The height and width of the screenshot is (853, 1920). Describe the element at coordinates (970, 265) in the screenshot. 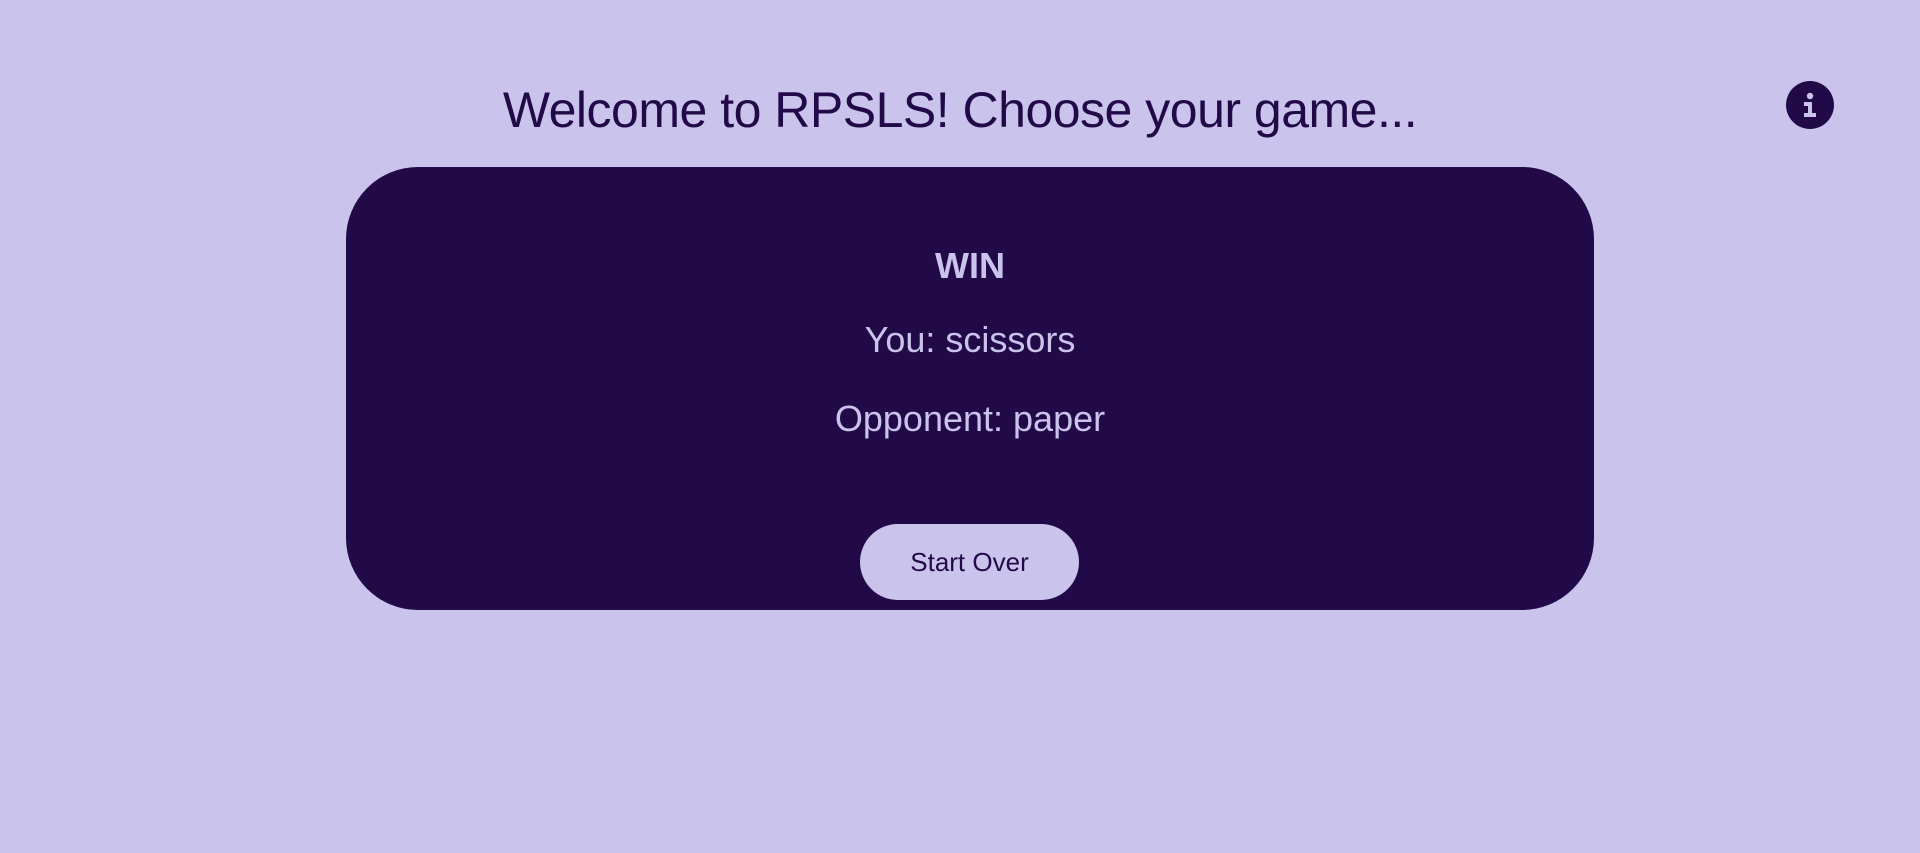

I see `result-outcome: WIN` at that location.